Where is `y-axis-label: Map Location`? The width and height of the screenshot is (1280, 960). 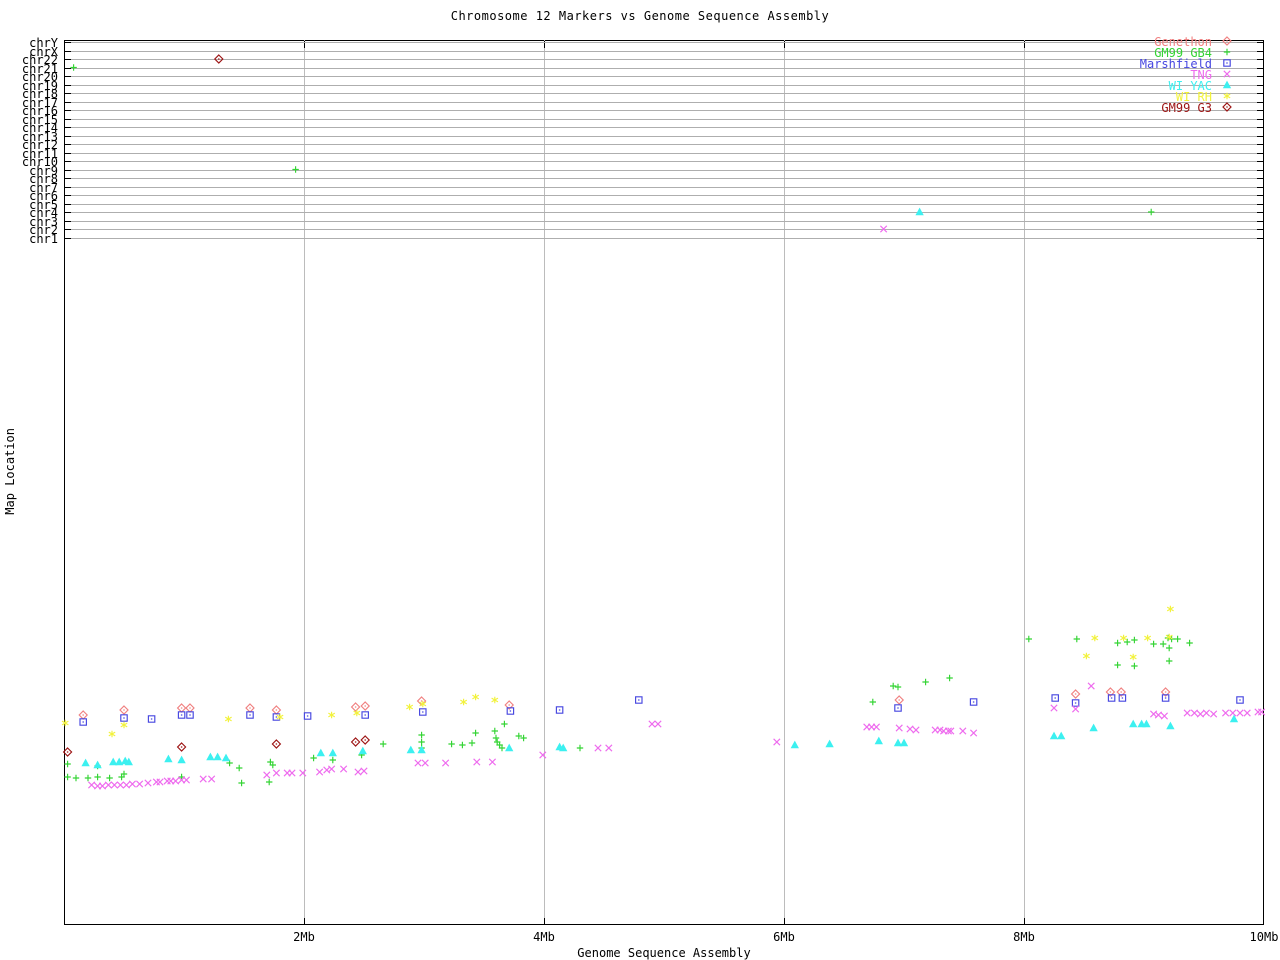
y-axis-label: Map Location is located at coordinates (10, 471).